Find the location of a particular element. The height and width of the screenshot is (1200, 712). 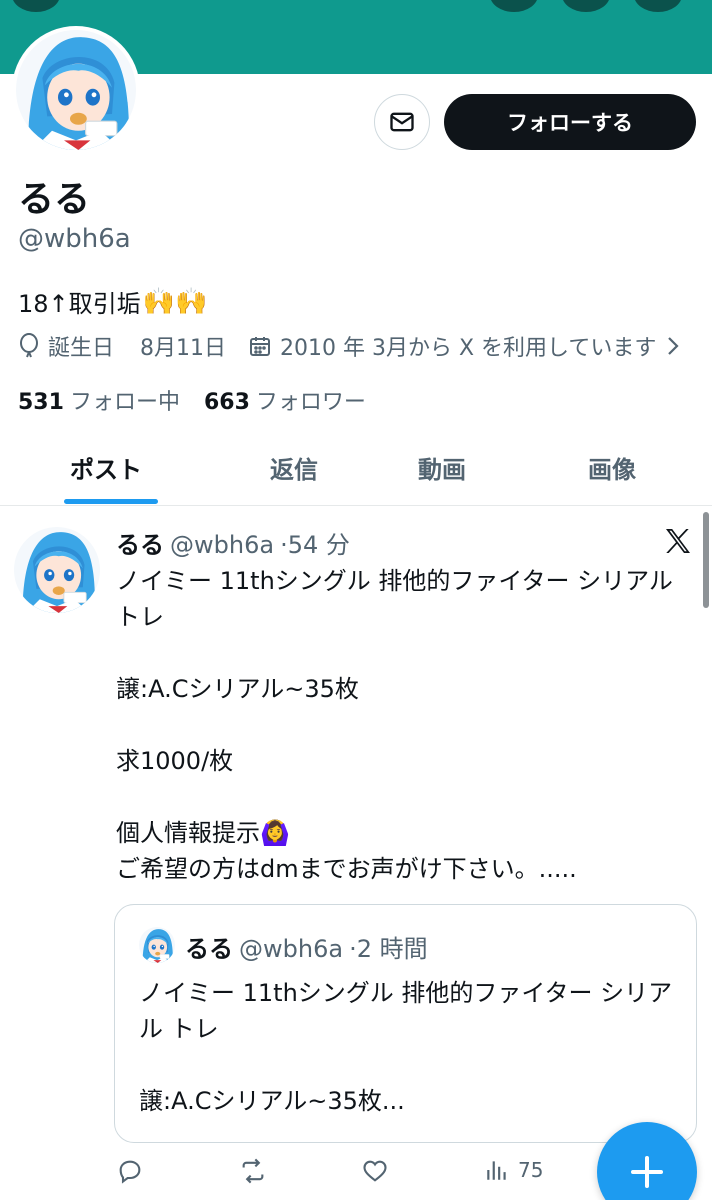

bio-emoji: 🙌🙌 is located at coordinates (175, 301).